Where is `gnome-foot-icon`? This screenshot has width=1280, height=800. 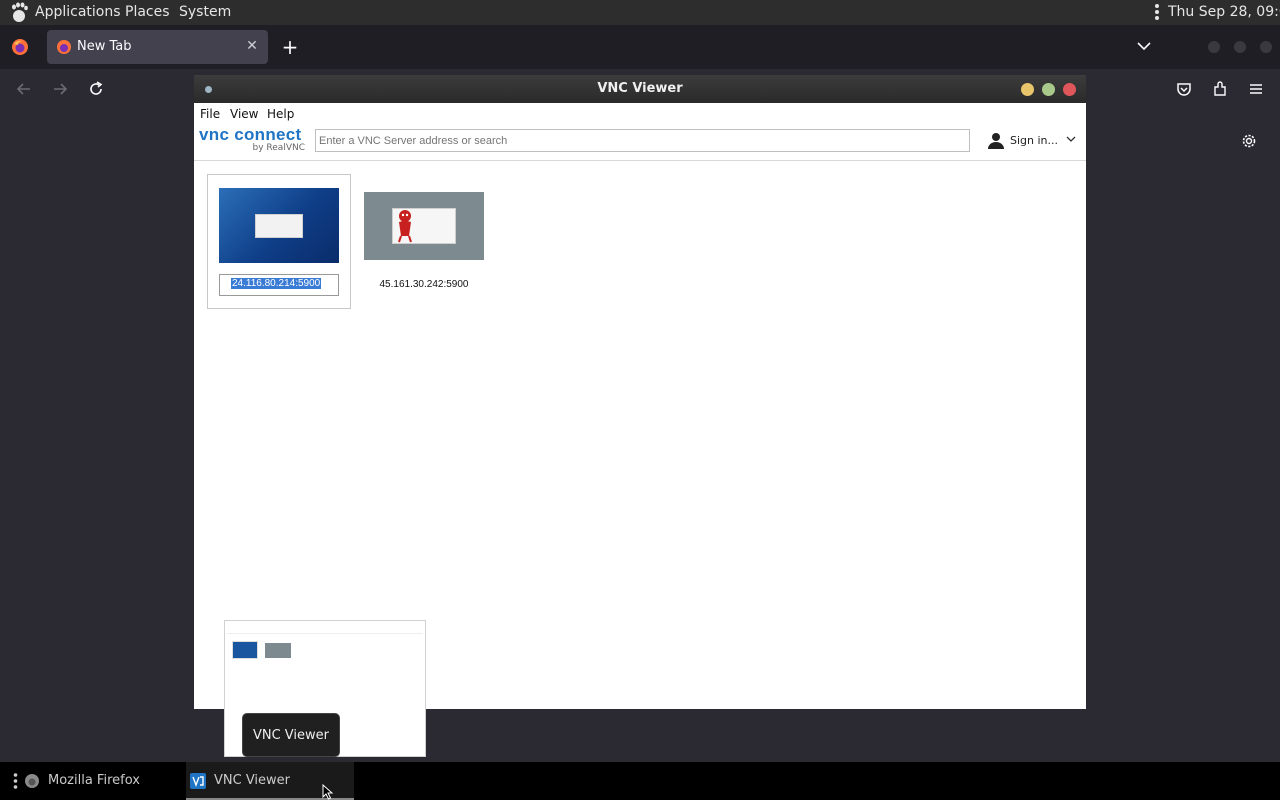
gnome-foot-icon is located at coordinates (19, 12).